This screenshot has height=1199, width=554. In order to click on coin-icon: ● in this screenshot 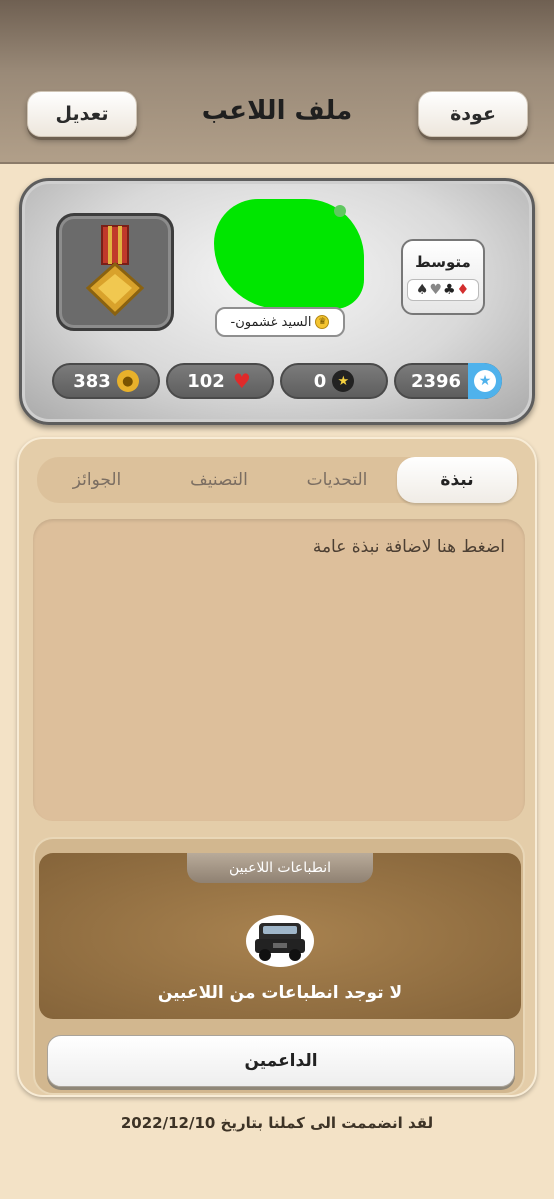, I will do `click(127, 381)`.